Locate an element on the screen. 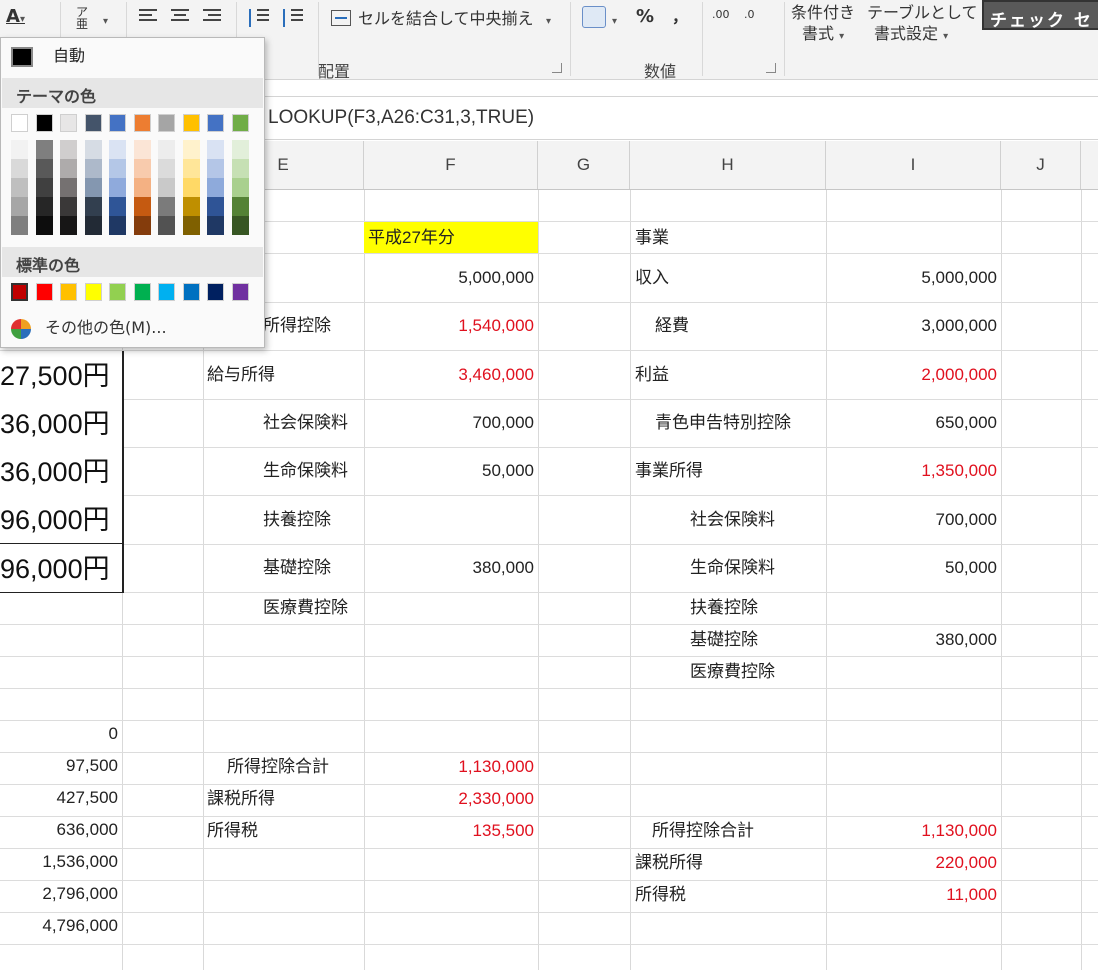 Image resolution: width=1098 pixels, height=970 pixels. auto-color-swatch is located at coordinates (22, 57).